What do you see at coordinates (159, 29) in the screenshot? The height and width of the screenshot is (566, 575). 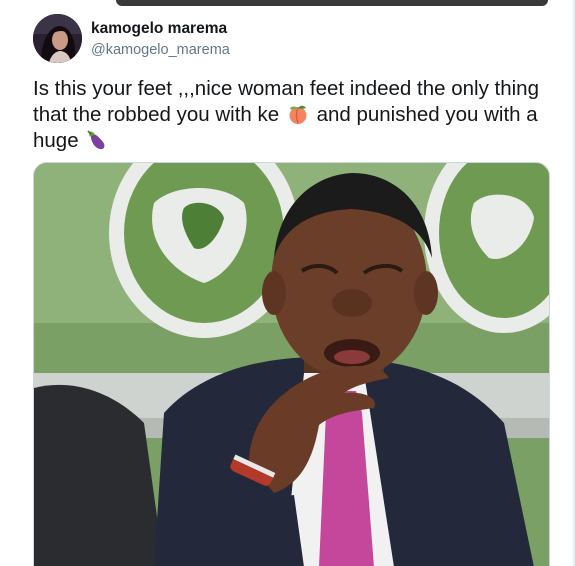 I see `author-display-name: kamogelo marema` at bounding box center [159, 29].